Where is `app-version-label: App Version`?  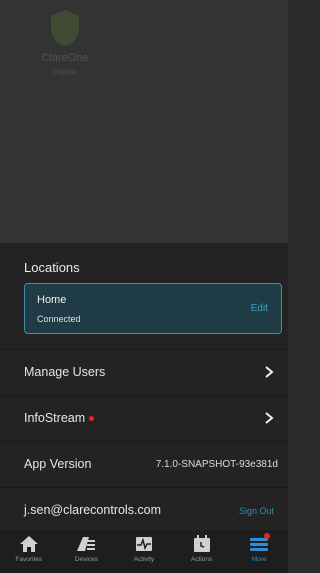
app-version-label: App Version is located at coordinates (58, 464).